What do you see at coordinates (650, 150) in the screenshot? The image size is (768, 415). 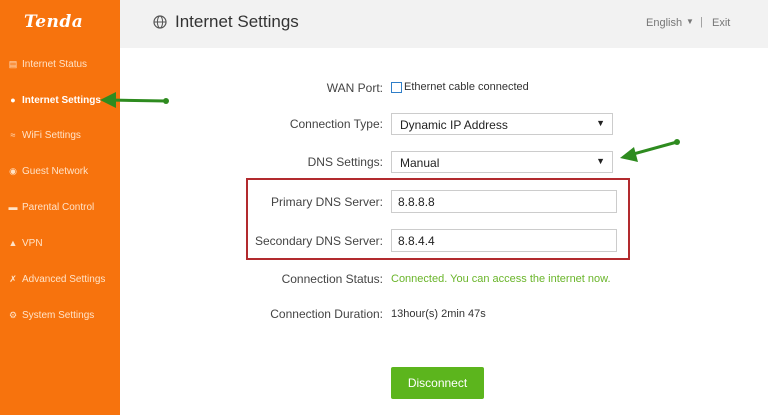 I see `annotation-arrow-dns` at bounding box center [650, 150].